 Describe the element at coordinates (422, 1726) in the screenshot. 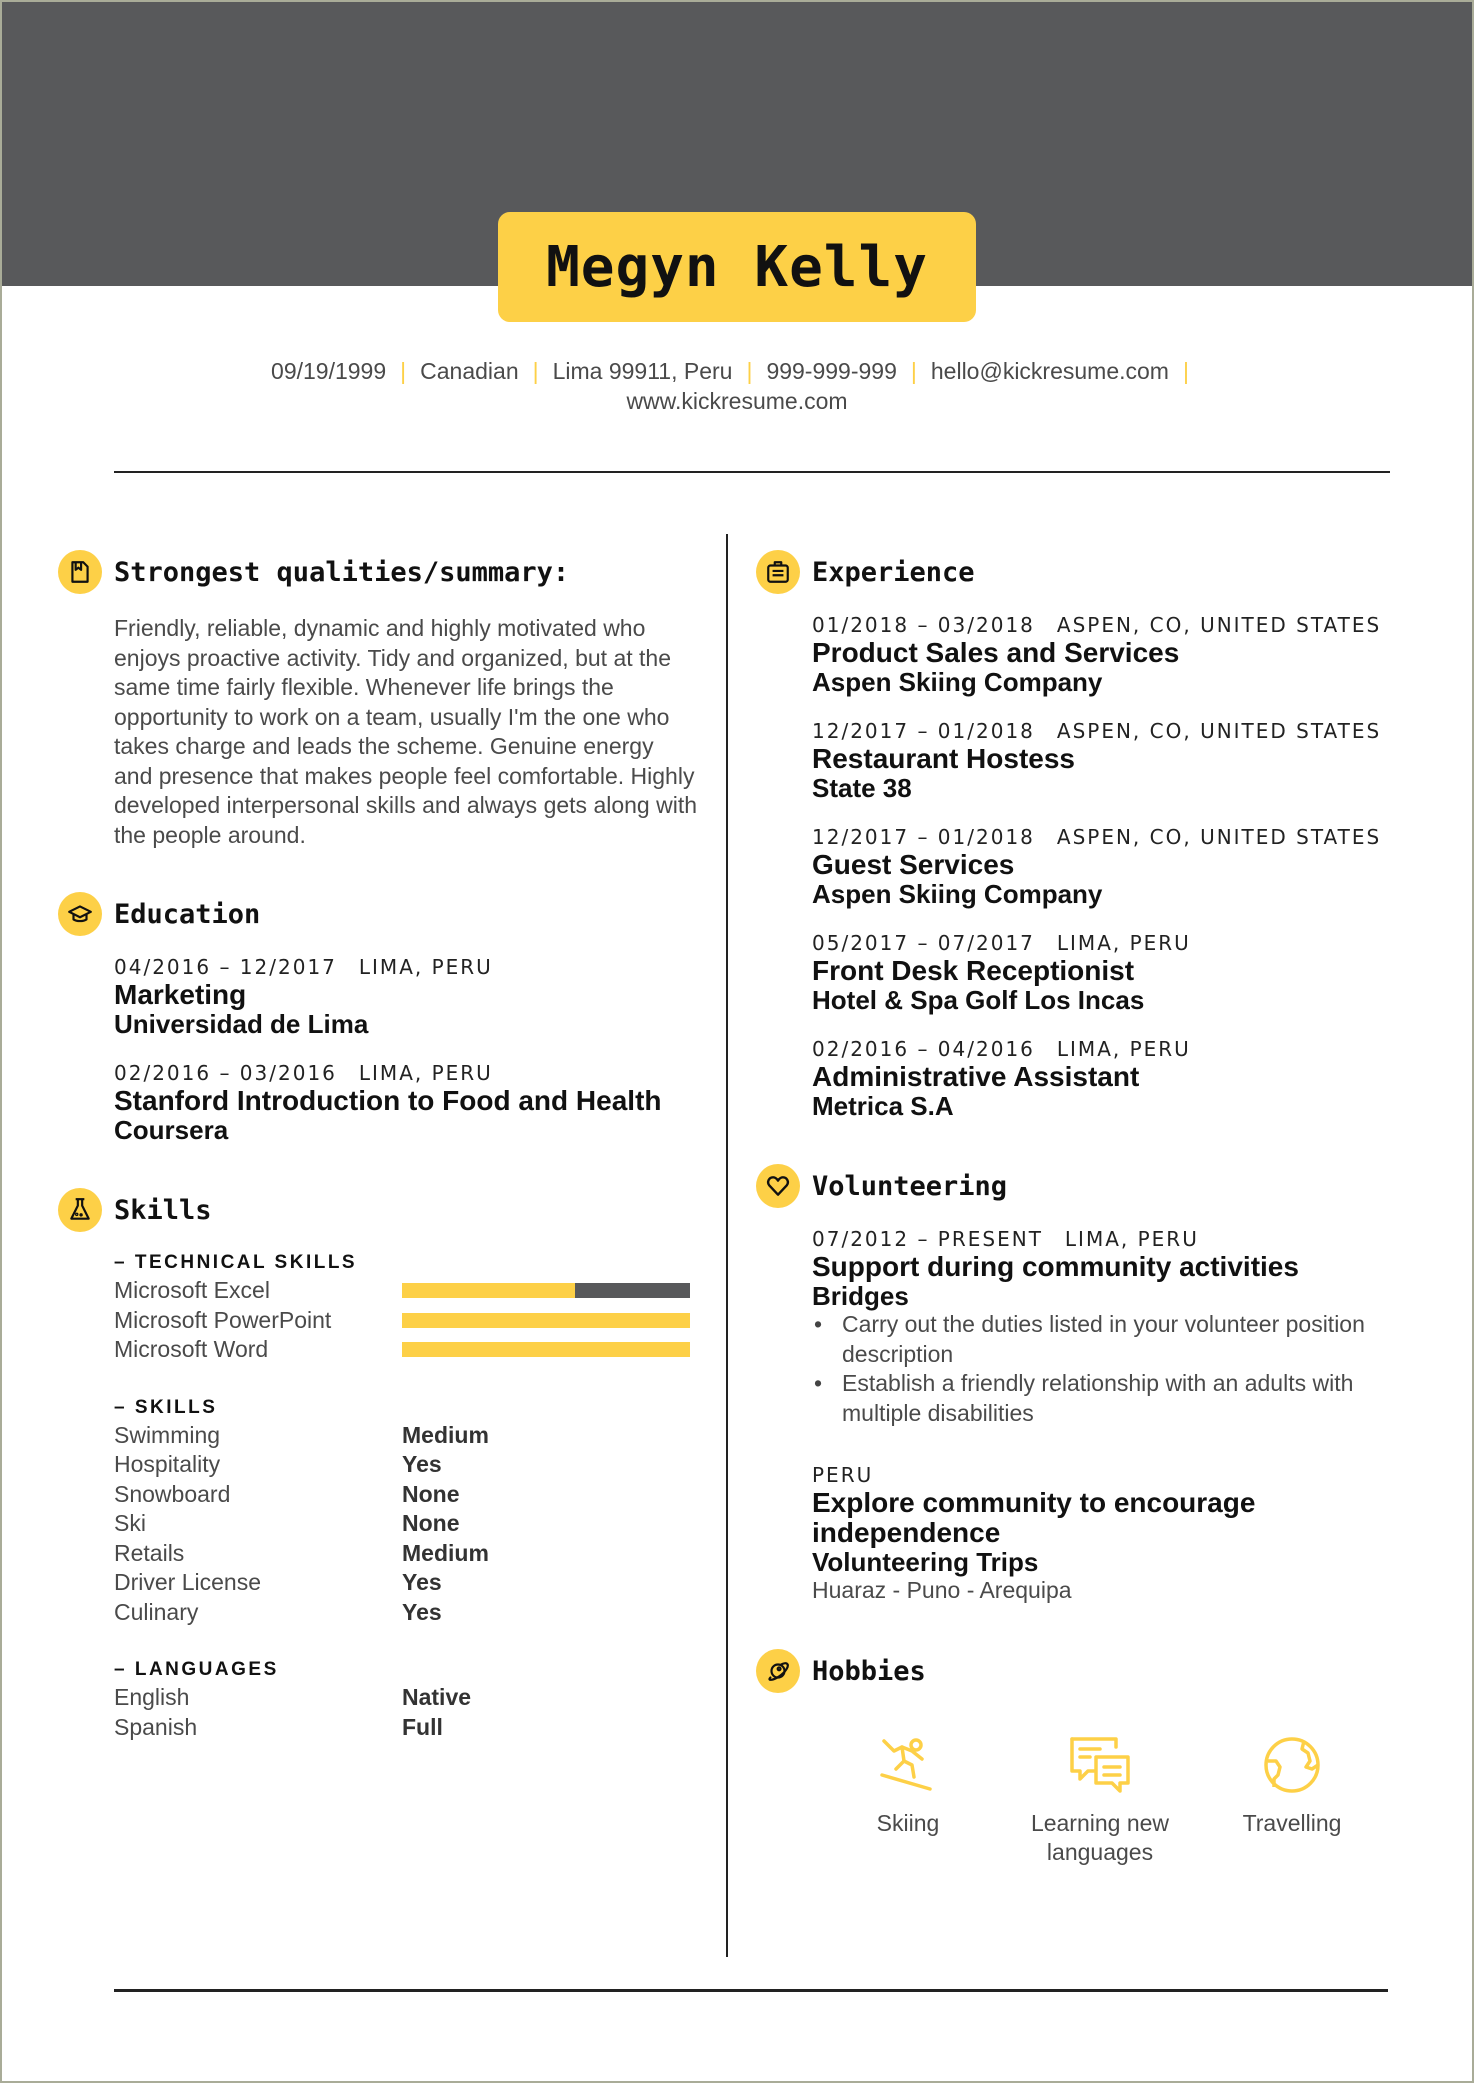

I see `skill-level: Full` at that location.